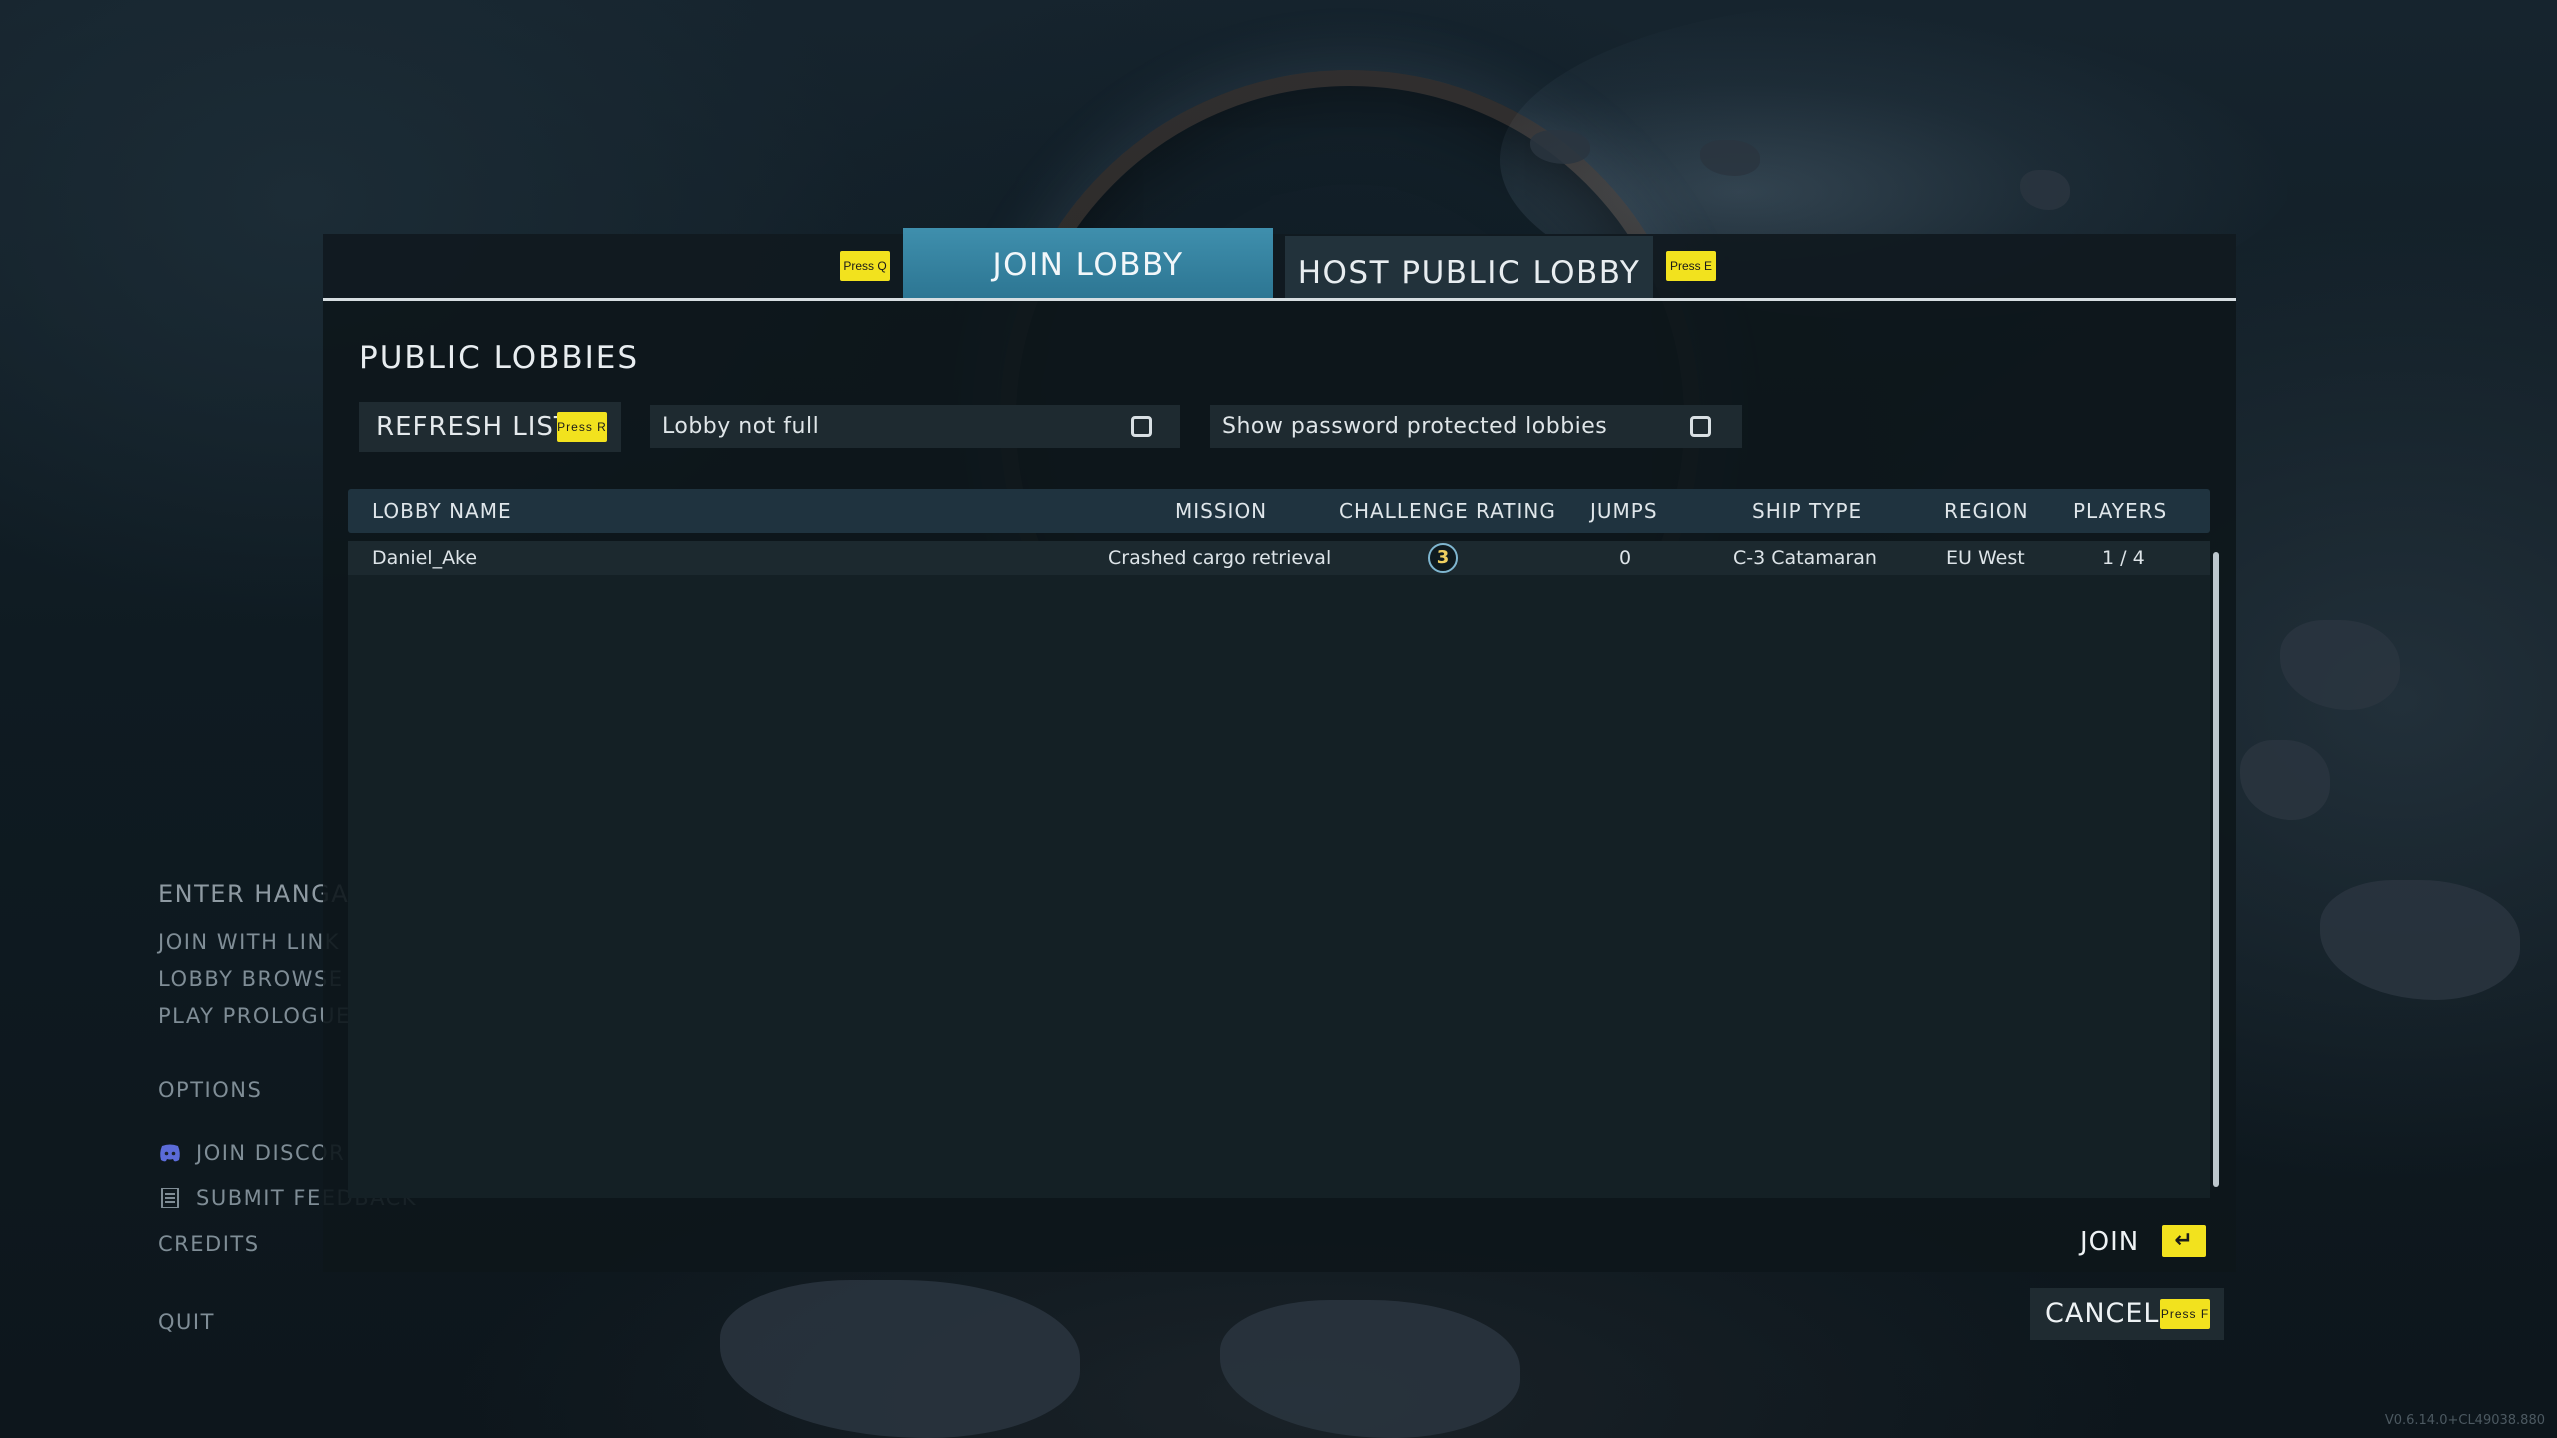 The width and height of the screenshot is (2557, 1438). What do you see at coordinates (2144, 1242) in the screenshot?
I see `join-button: JOIN ↵` at bounding box center [2144, 1242].